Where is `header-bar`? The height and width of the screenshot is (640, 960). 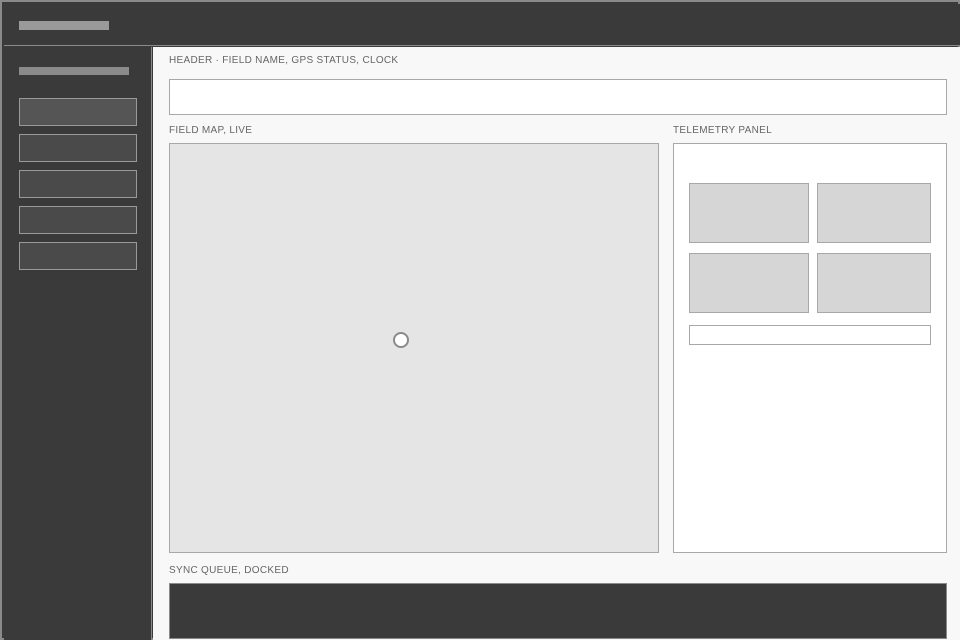
header-bar is located at coordinates (558, 97).